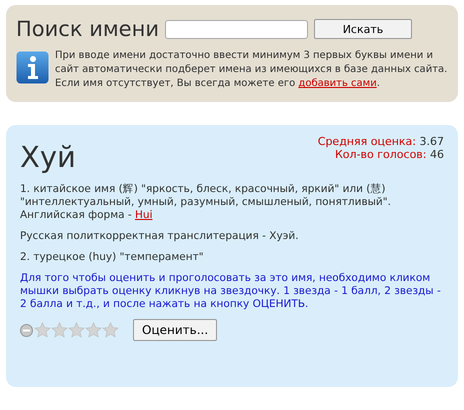  Describe the element at coordinates (337, 83) in the screenshot. I see `add-name-link: добавить сами` at that location.